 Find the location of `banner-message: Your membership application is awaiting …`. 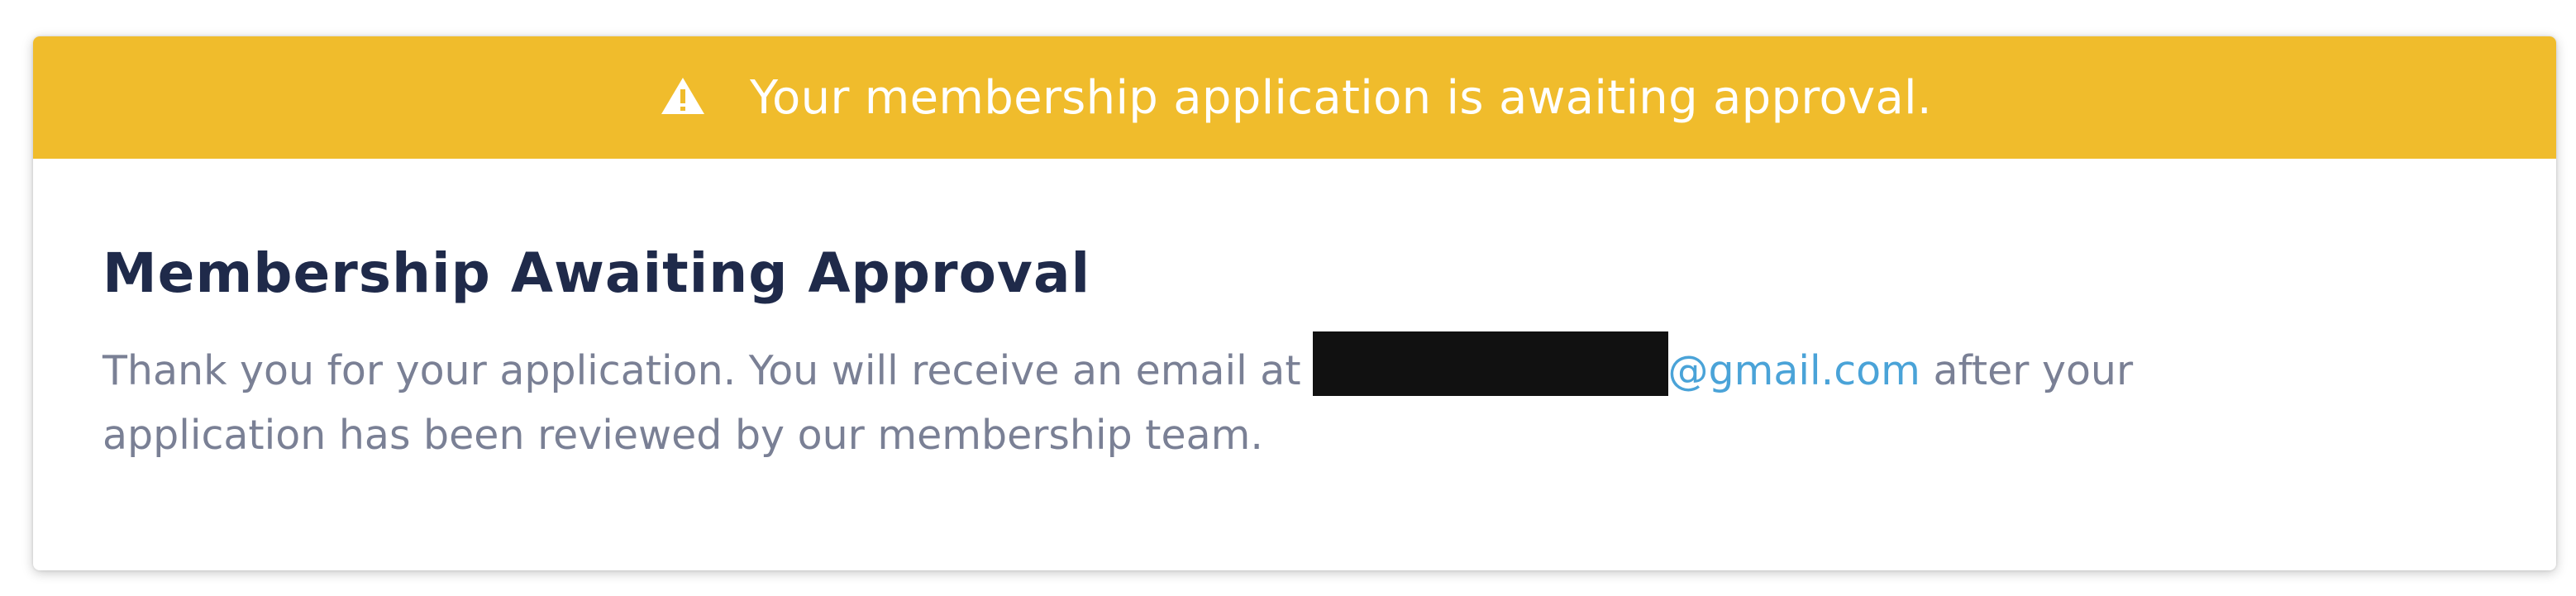

banner-message: Your membership application is awaiting … is located at coordinates (1341, 97).